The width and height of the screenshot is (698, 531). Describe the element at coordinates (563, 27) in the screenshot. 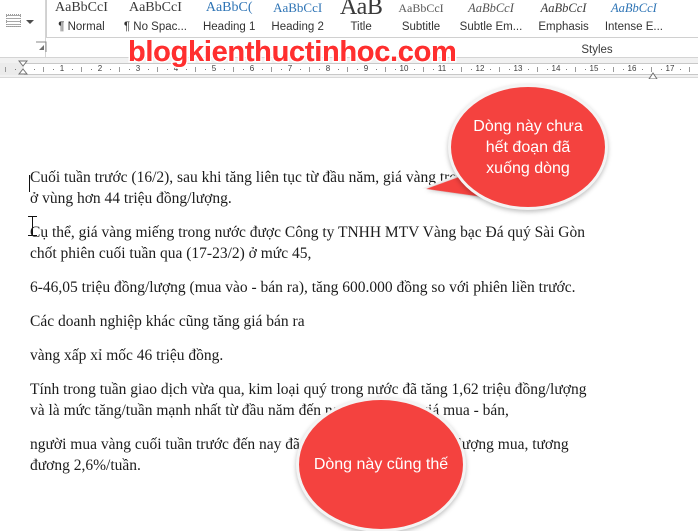

I see `style-label: Emphasis` at that location.